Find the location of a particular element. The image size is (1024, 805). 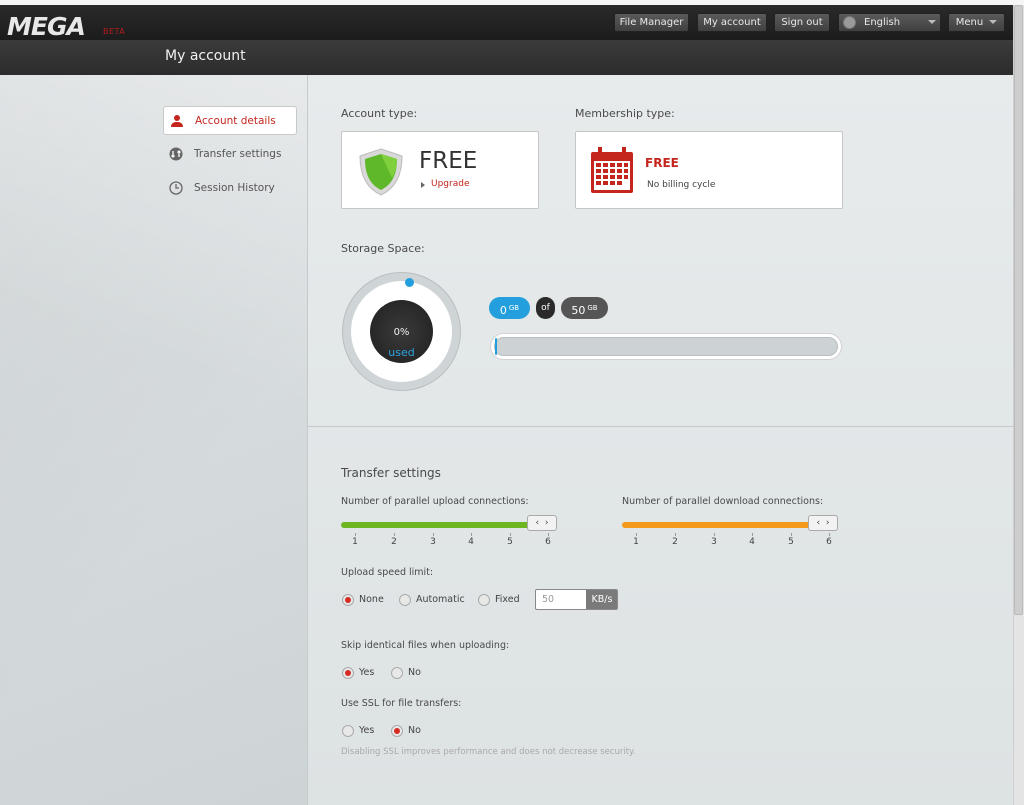

radio-skip-no: No is located at coordinates (406, 673).